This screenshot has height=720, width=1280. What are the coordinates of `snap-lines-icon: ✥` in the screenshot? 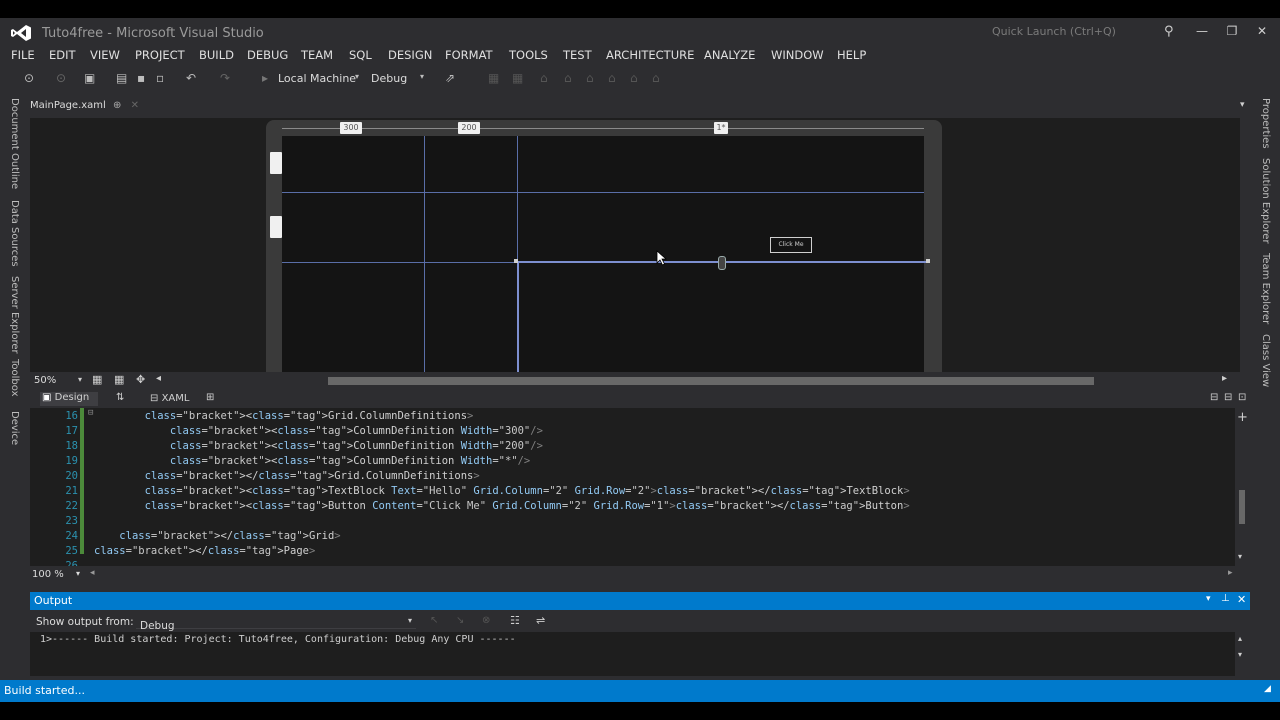 It's located at (140, 379).